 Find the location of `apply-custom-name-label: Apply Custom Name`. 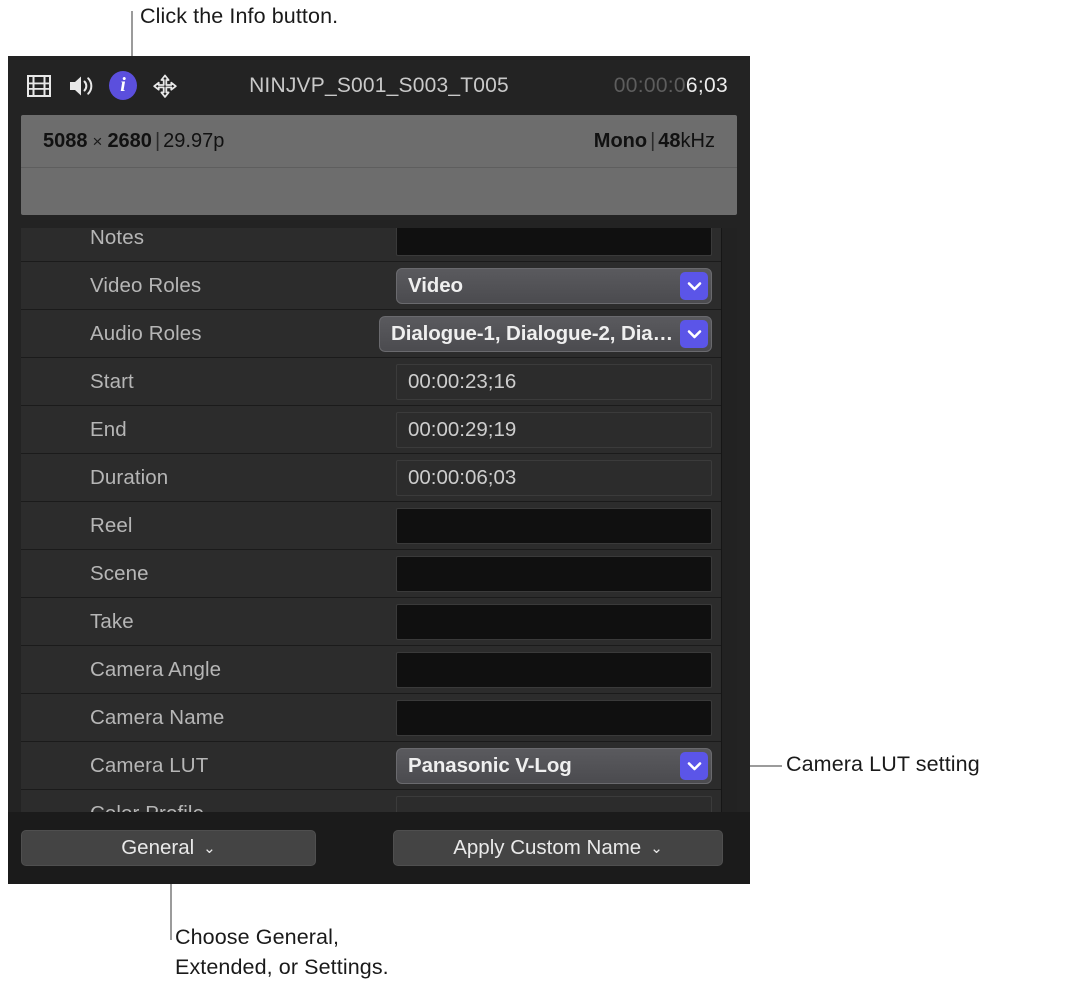

apply-custom-name-label: Apply Custom Name is located at coordinates (547, 847).